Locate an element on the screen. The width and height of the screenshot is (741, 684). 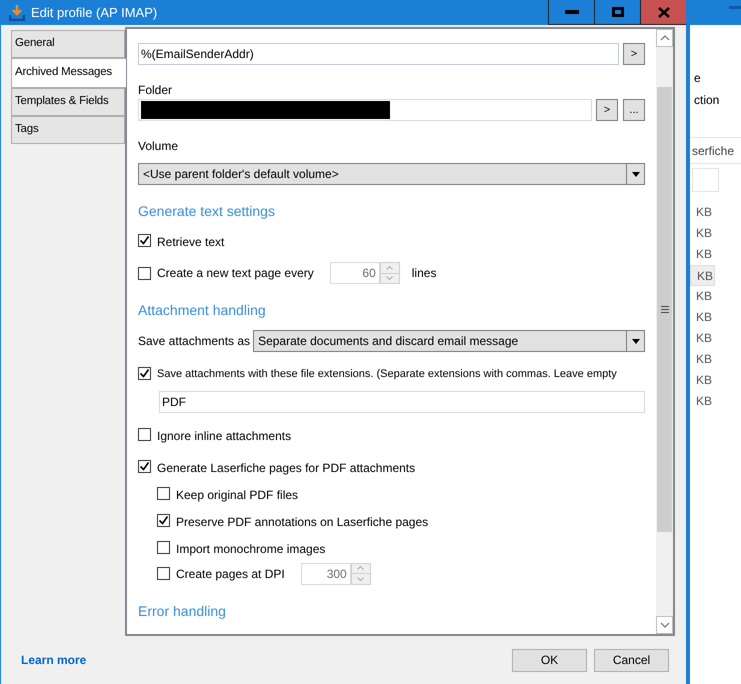
section-heading: Generate text settings is located at coordinates (207, 211).